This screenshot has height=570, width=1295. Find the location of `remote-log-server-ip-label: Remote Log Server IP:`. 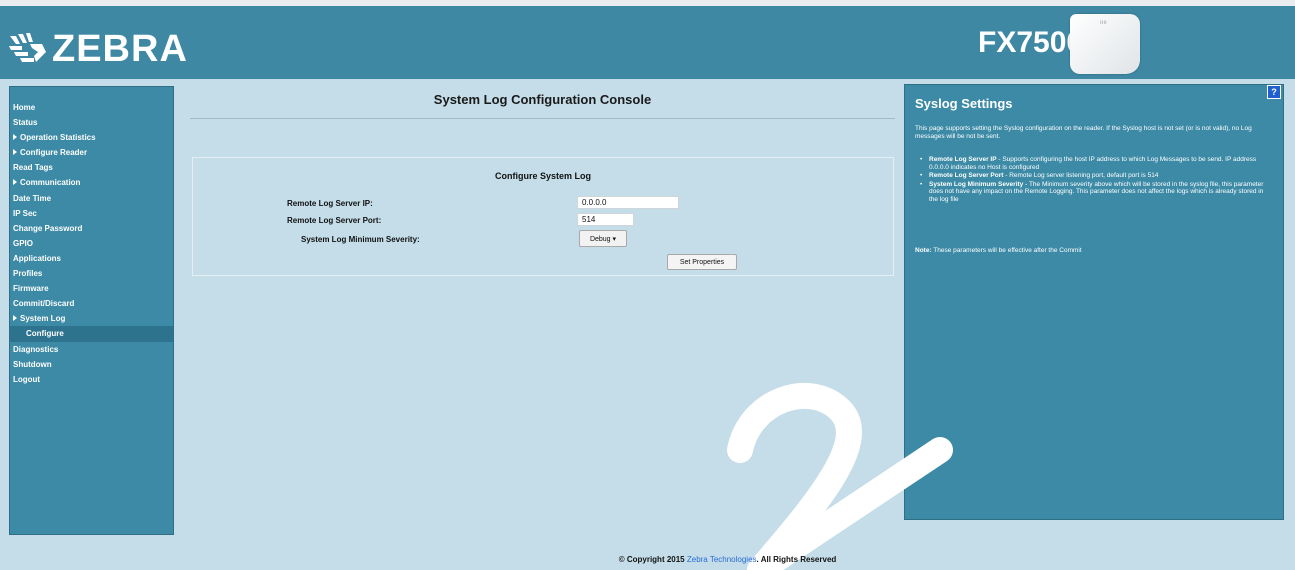

remote-log-server-ip-label: Remote Log Server IP: is located at coordinates (330, 203).